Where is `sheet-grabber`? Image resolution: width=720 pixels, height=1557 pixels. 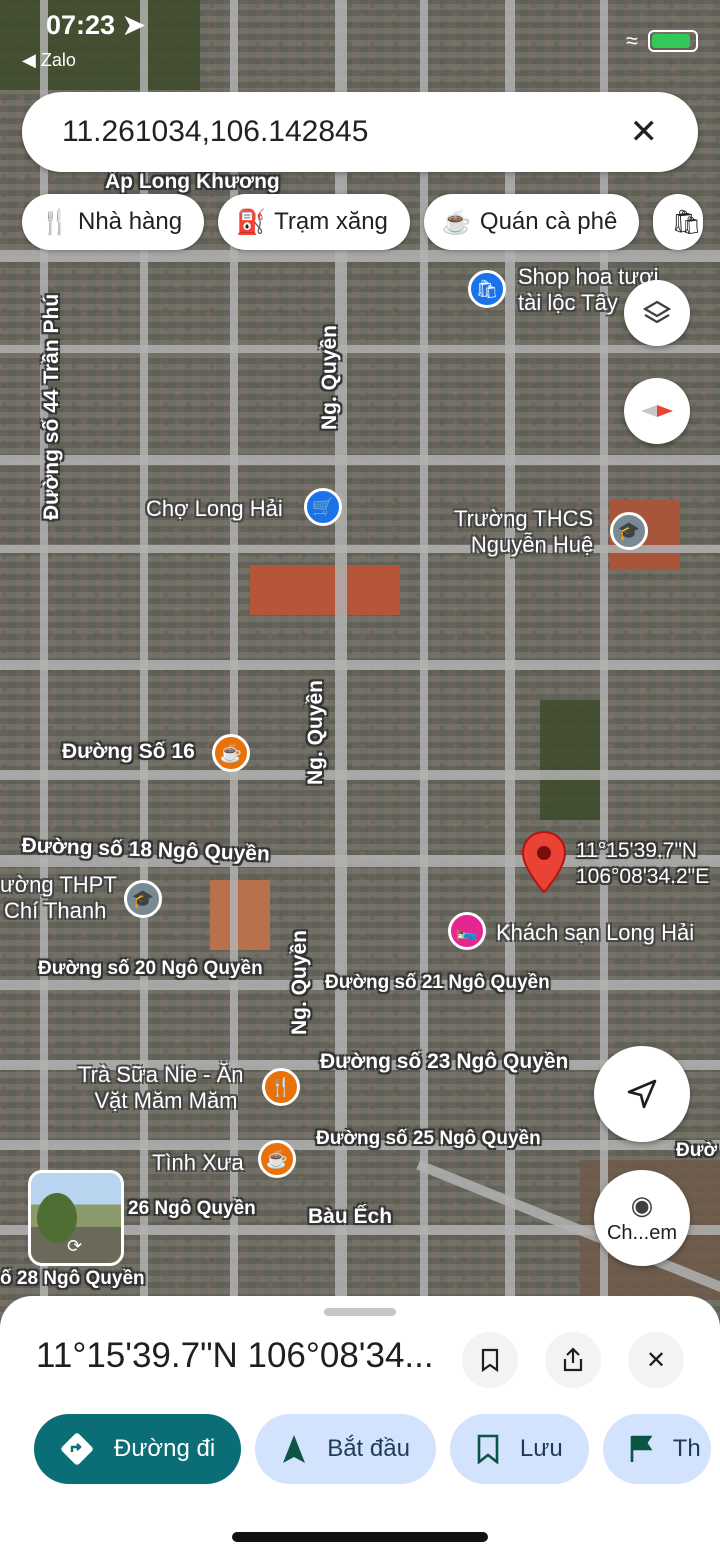 sheet-grabber is located at coordinates (360, 1312).